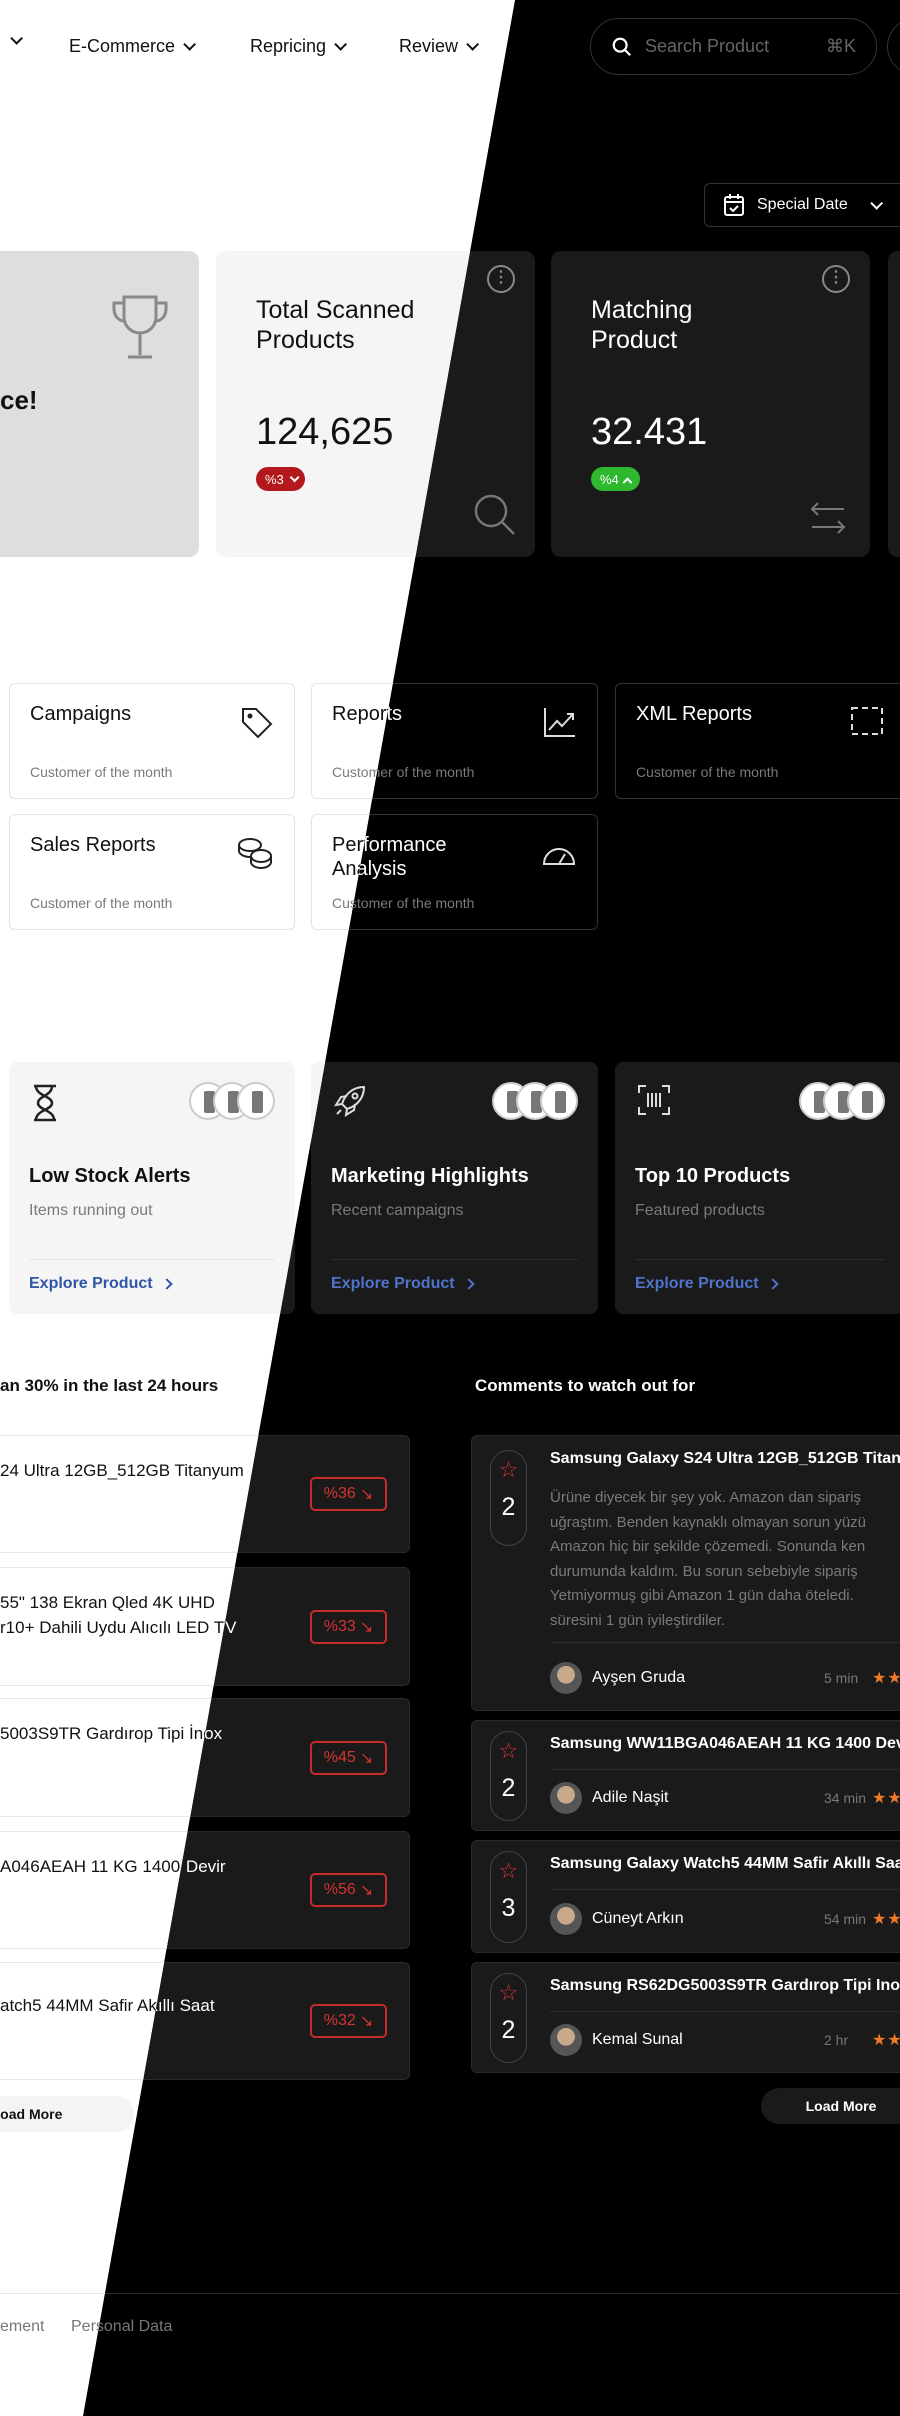  Describe the element at coordinates (45, 1103) in the screenshot. I see `hourglass-icon` at that location.